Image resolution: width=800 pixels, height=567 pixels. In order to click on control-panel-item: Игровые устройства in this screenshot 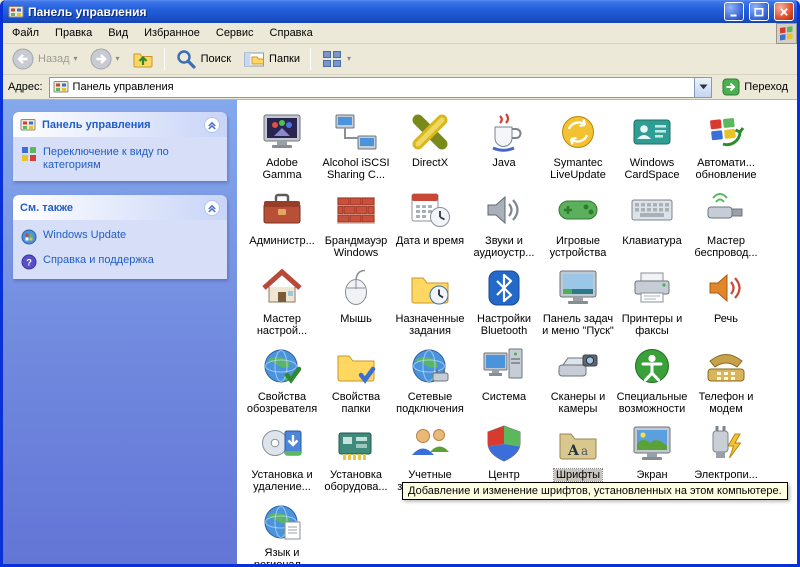, I will do `click(578, 227)`.